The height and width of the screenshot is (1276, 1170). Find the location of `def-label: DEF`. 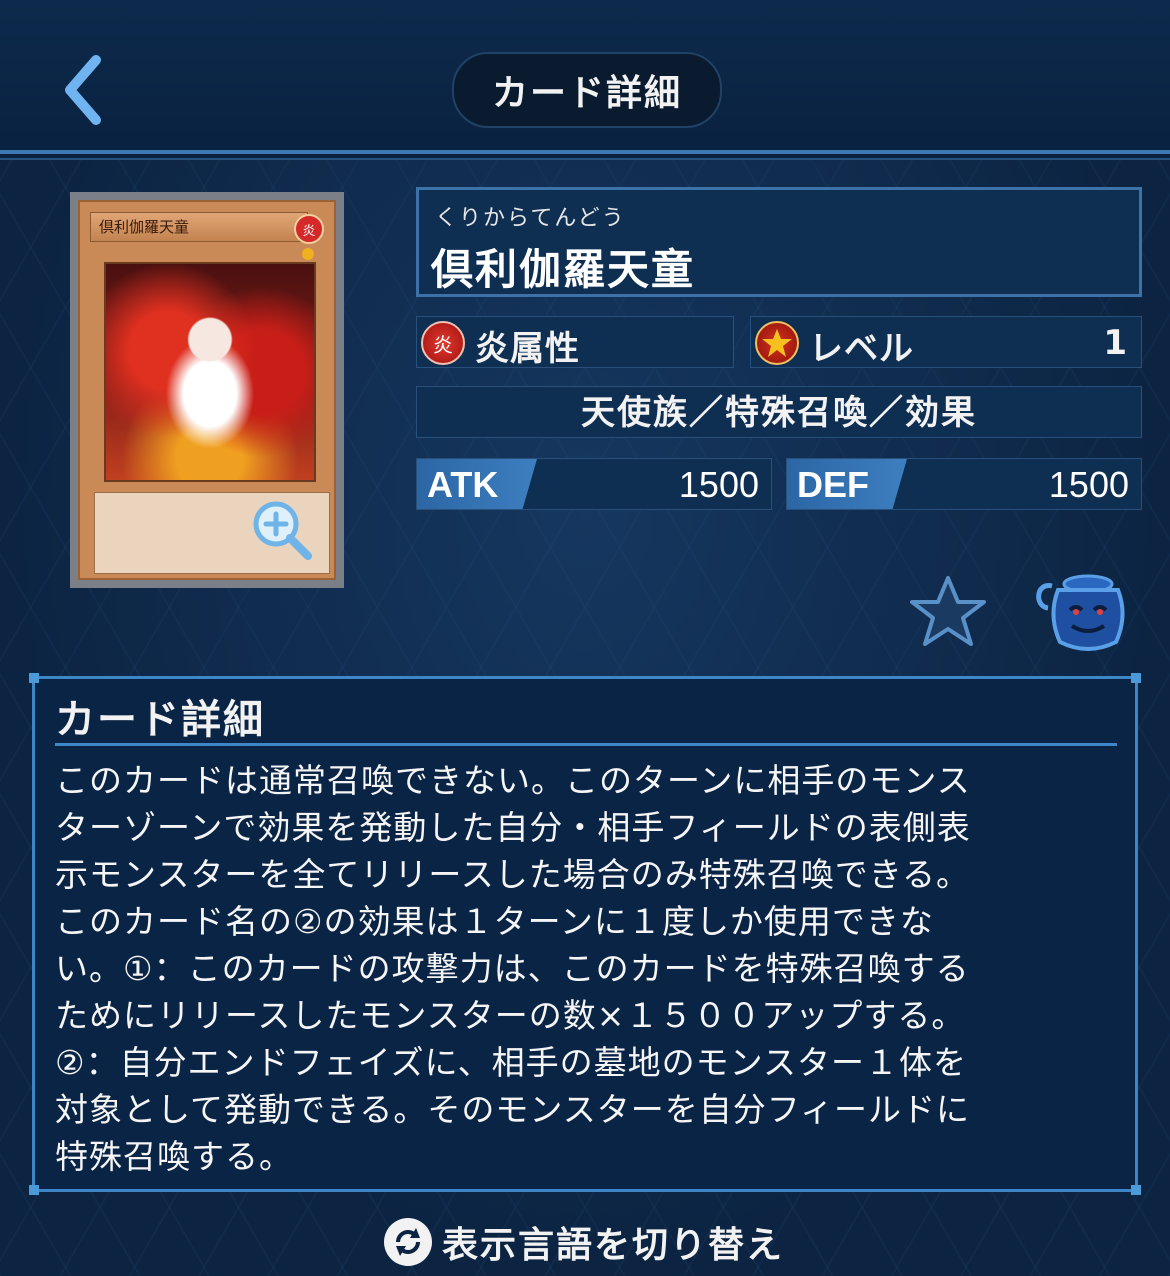

def-label: DEF is located at coordinates (847, 484).